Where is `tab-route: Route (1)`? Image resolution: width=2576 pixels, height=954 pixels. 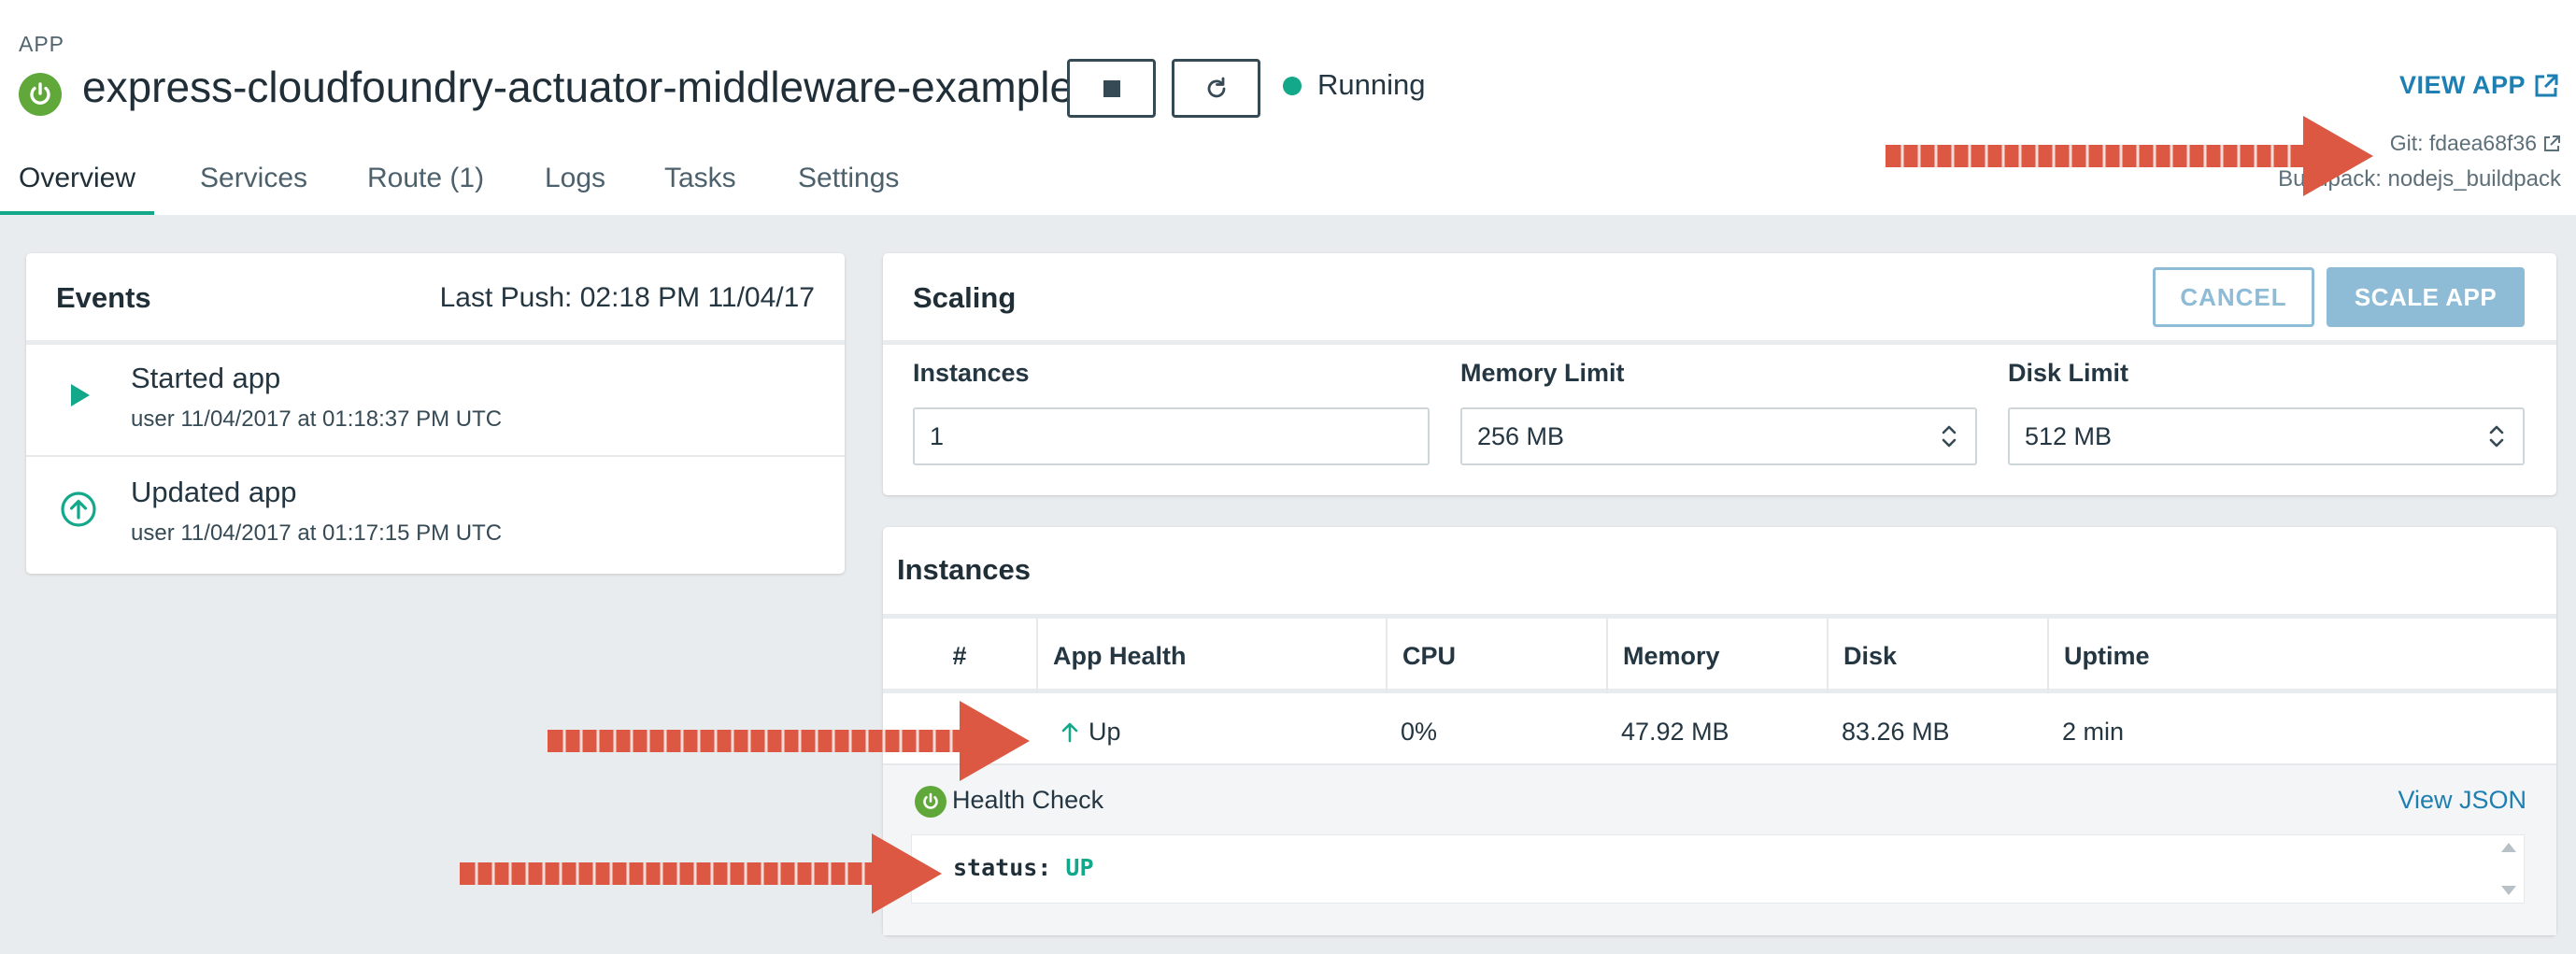 tab-route: Route (1) is located at coordinates (426, 189).